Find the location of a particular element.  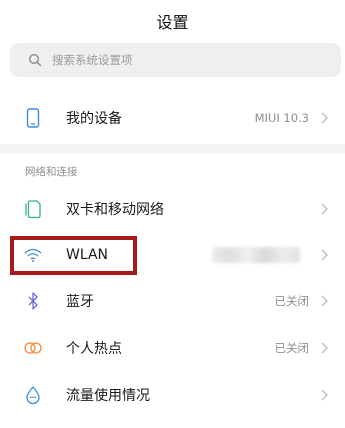

bluetooth-row: 蓝牙 已关闭 is located at coordinates (172, 301).